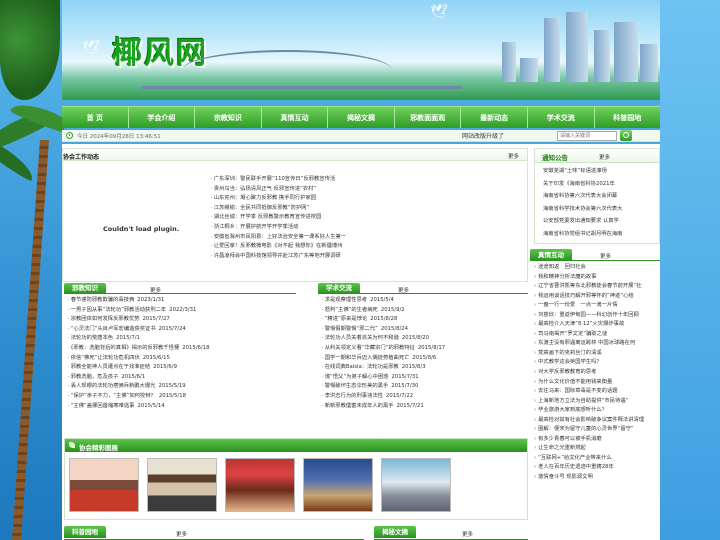 The height and width of the screenshot is (540, 720). What do you see at coordinates (395, 532) in the screenshot?
I see `digest-title: 揭秘文摘` at bounding box center [395, 532].